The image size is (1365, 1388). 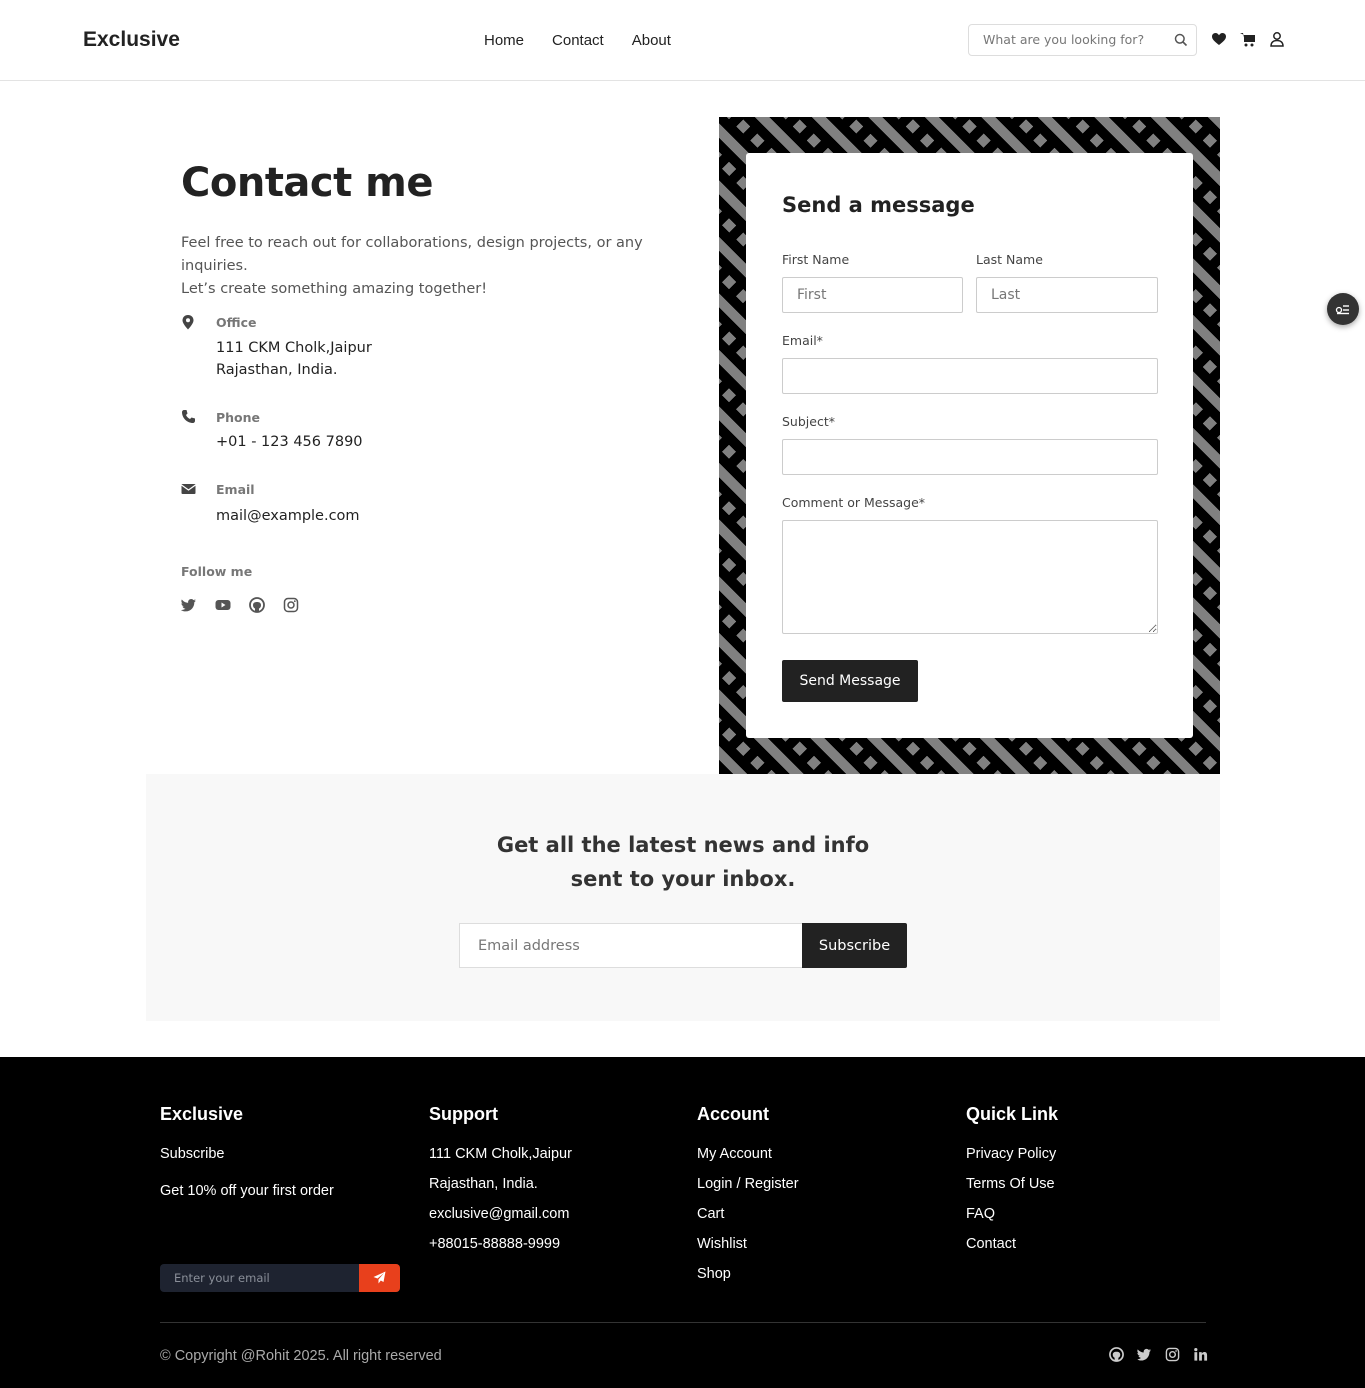 I want to click on cart-icon, so click(x=1248, y=39).